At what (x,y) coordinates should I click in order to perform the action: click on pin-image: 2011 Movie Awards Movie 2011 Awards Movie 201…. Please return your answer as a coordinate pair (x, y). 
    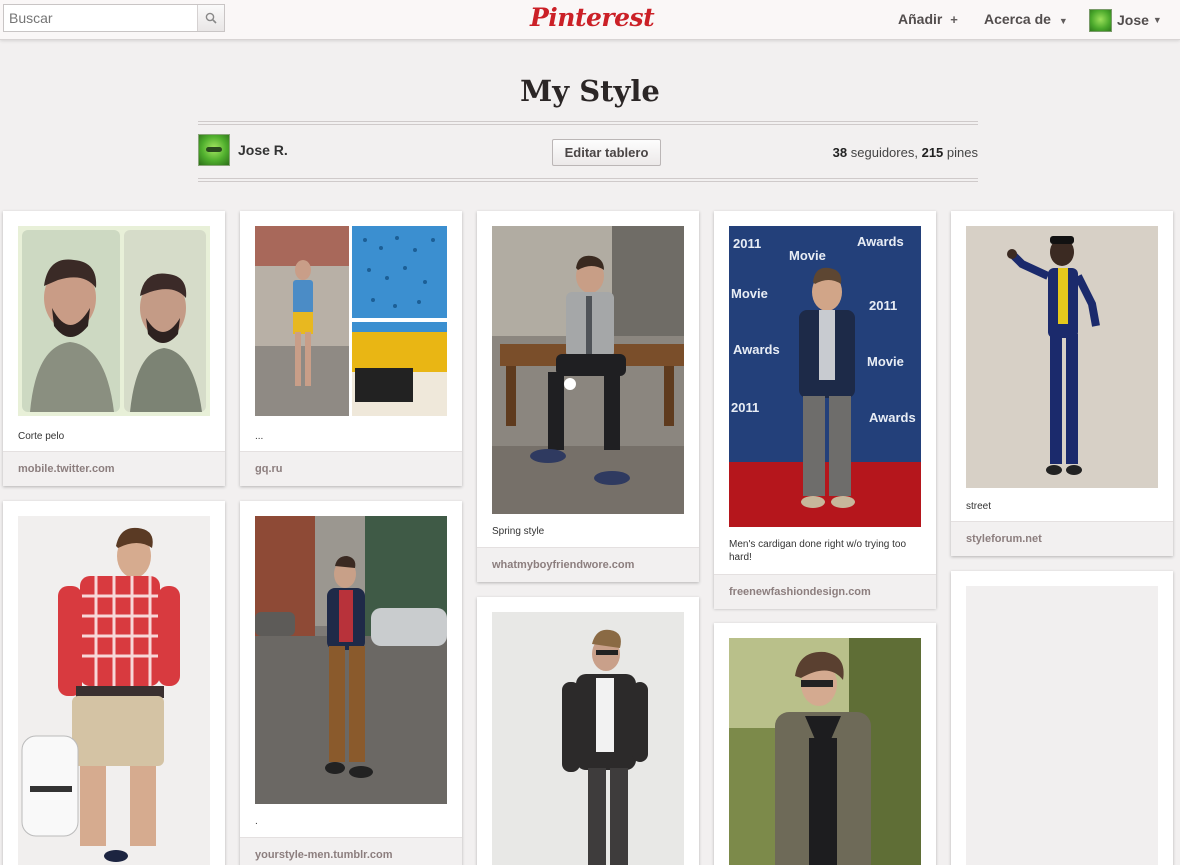
    Looking at the image, I should click on (825, 376).